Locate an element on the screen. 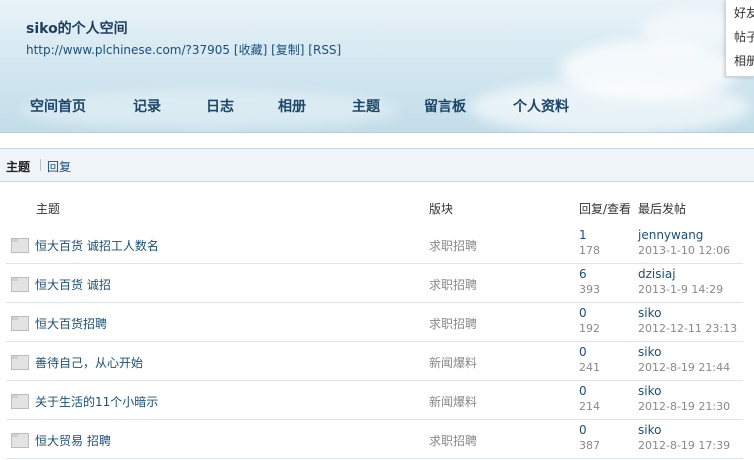 Image resolution: width=754 pixels, height=460 pixels. dropdown-item-friends: 好友 is located at coordinates (744, 12).